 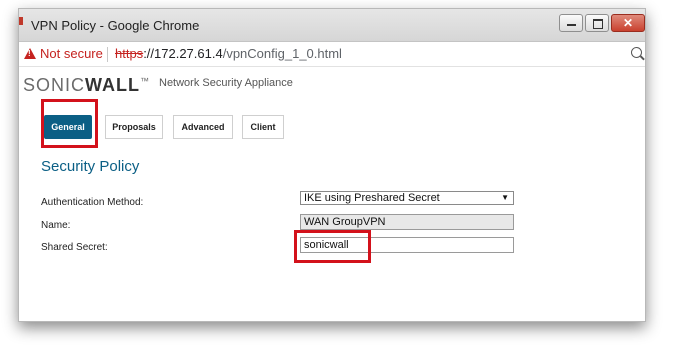 I want to click on auth-method-select: IKE using Preshared Secret ▼, so click(x=407, y=198).